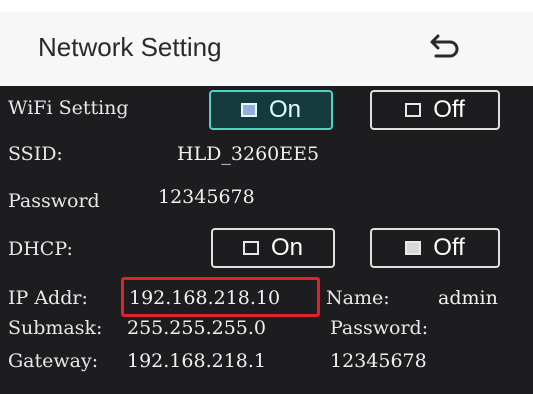 The image size is (533, 394). I want to click on dhcp-label: DHCP:, so click(40, 249).